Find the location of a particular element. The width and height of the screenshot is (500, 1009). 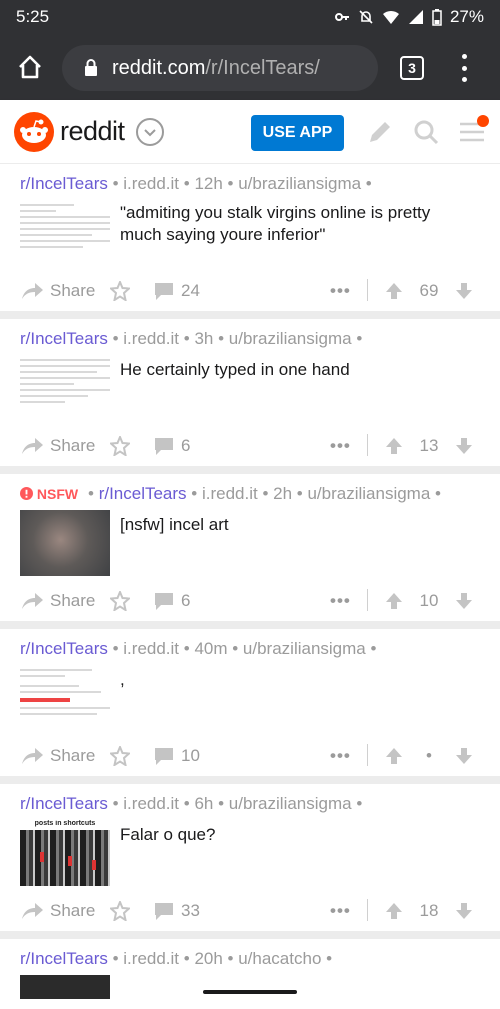

comment-count: 10 is located at coordinates (190, 755).